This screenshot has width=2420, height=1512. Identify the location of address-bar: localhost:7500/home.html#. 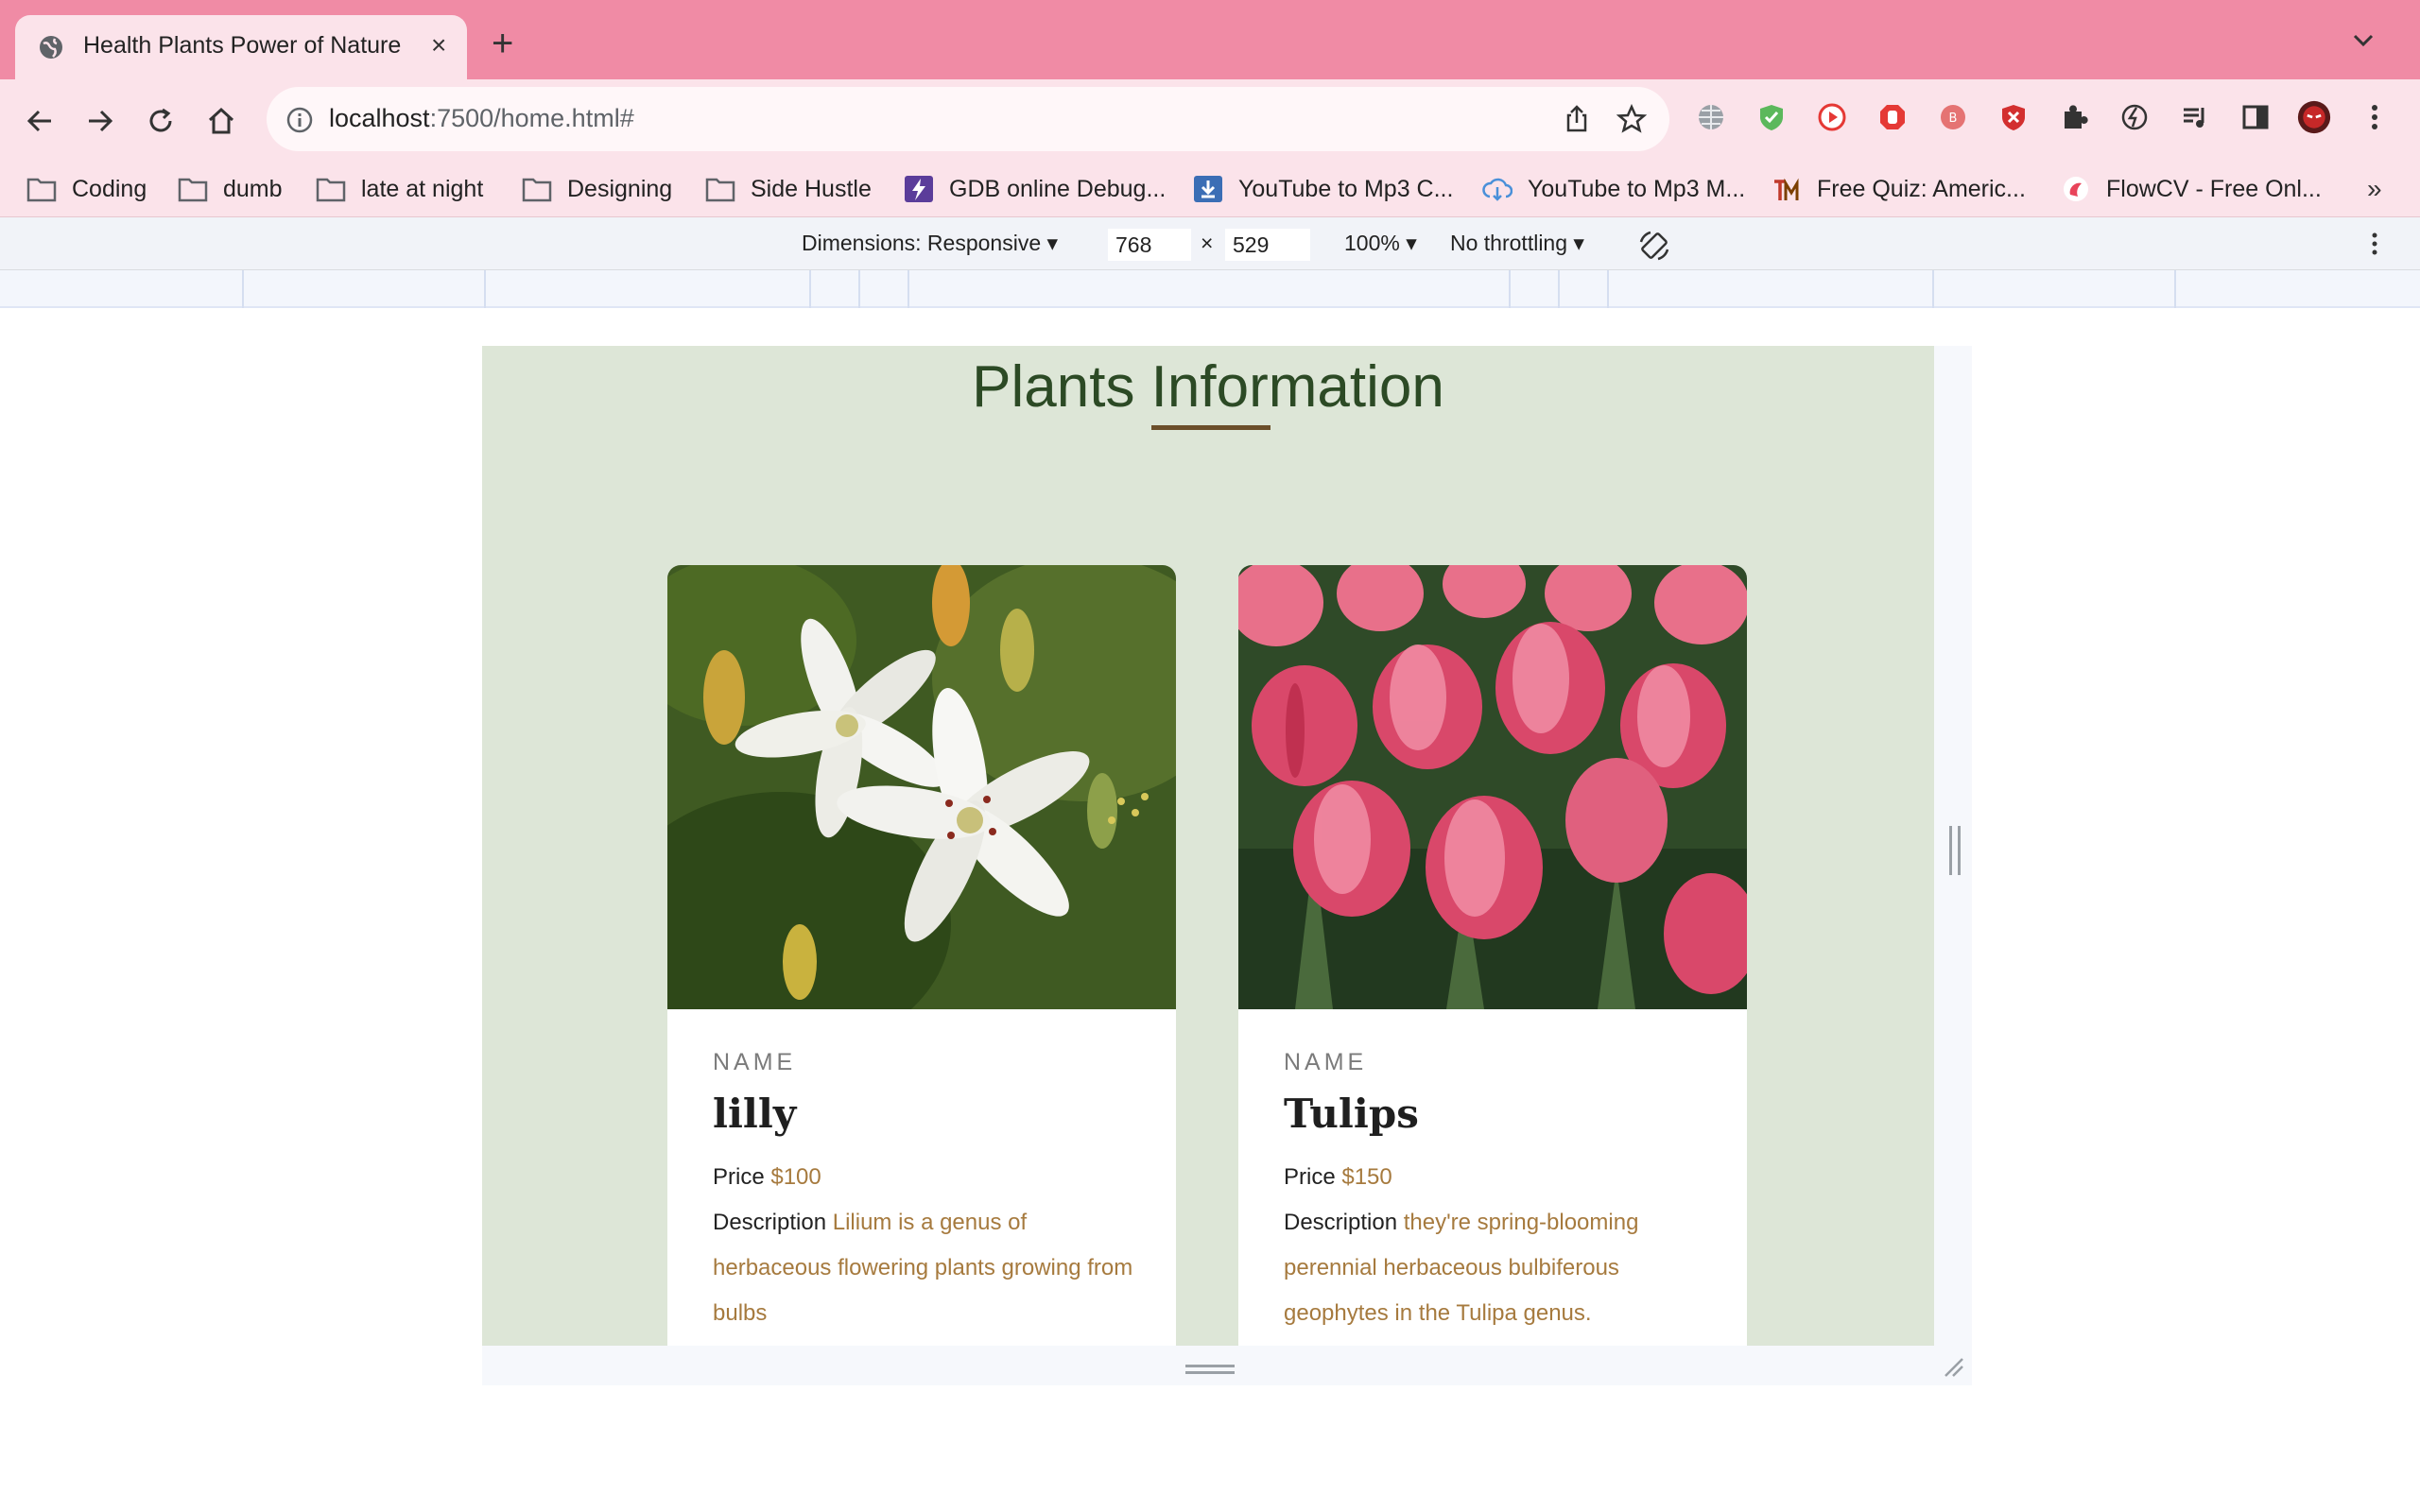
(968, 119).